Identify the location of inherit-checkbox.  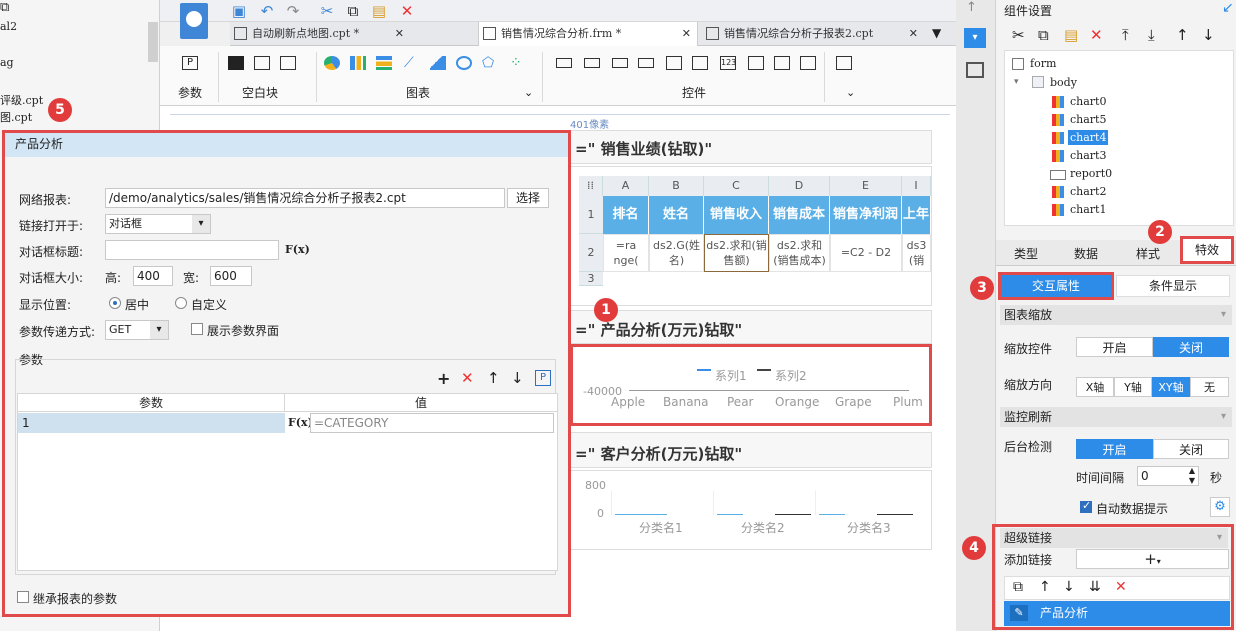
(23, 597).